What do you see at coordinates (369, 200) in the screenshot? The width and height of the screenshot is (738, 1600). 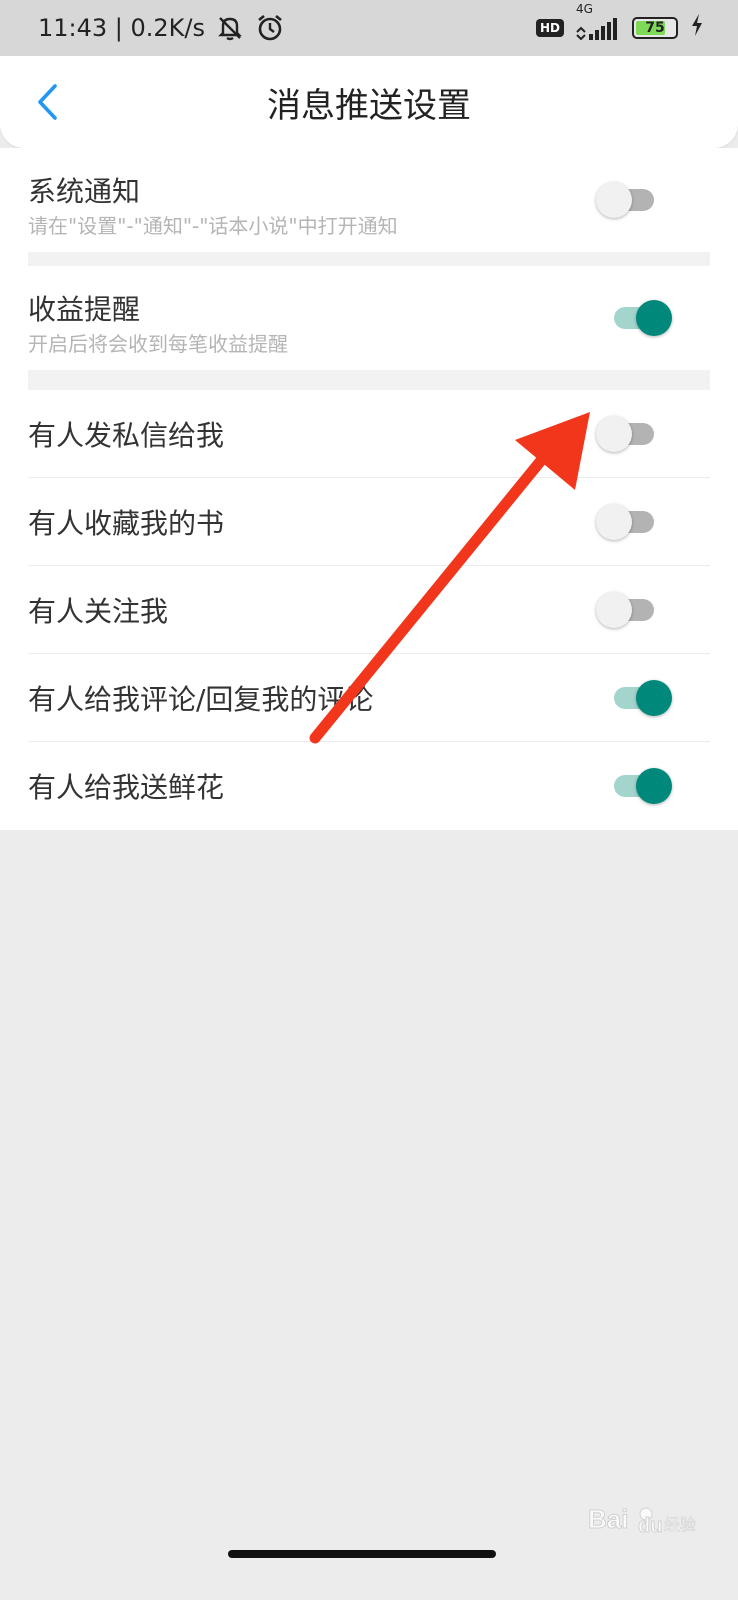 I see `setting-system-notice: 系统通知 请在"设置"-"通知"-"话本小说"中打开通知` at bounding box center [369, 200].